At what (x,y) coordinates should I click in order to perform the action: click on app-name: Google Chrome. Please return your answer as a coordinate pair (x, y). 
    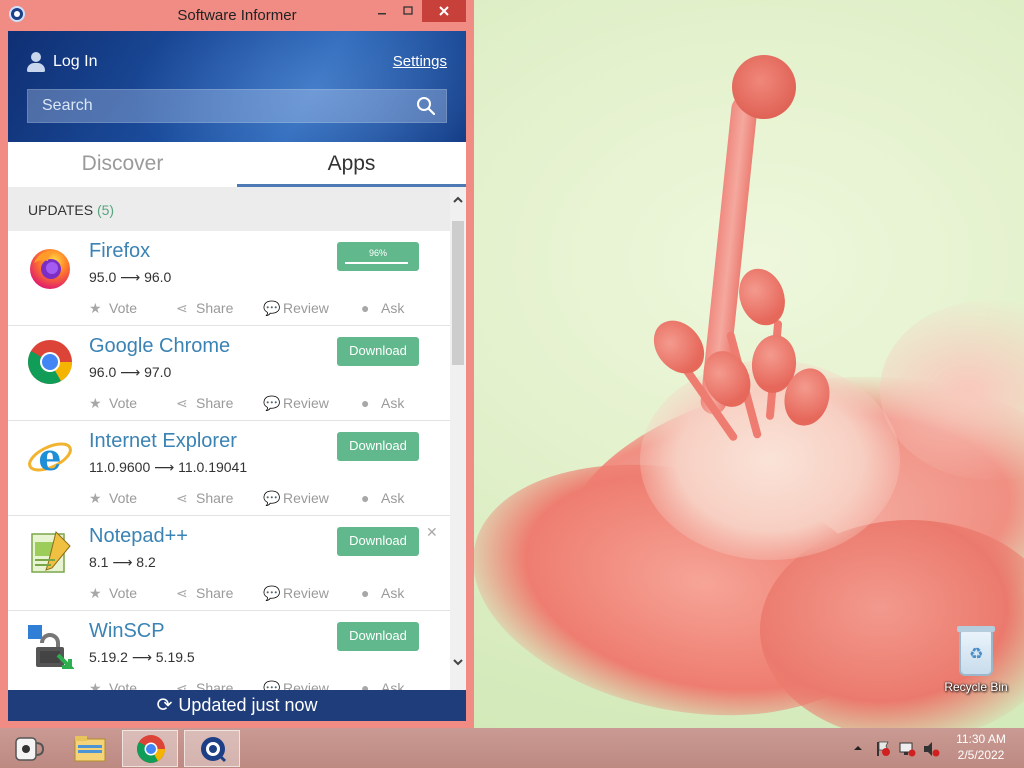
    Looking at the image, I should click on (159, 346).